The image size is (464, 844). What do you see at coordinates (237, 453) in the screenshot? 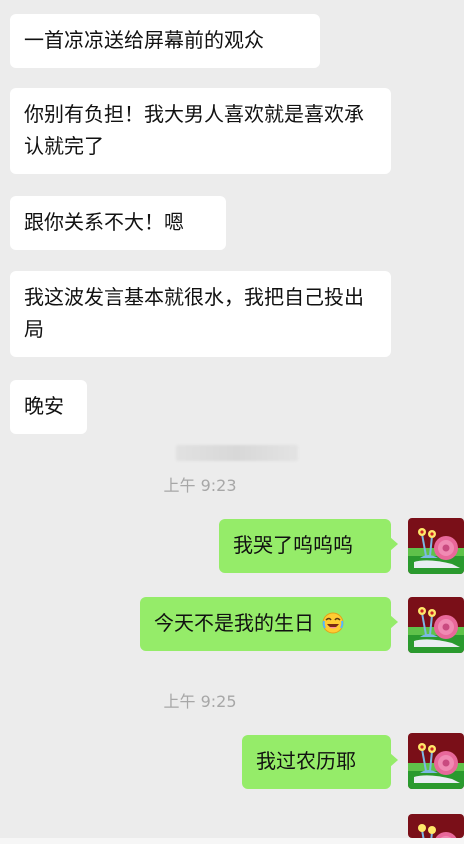
I see `blurred-content` at bounding box center [237, 453].